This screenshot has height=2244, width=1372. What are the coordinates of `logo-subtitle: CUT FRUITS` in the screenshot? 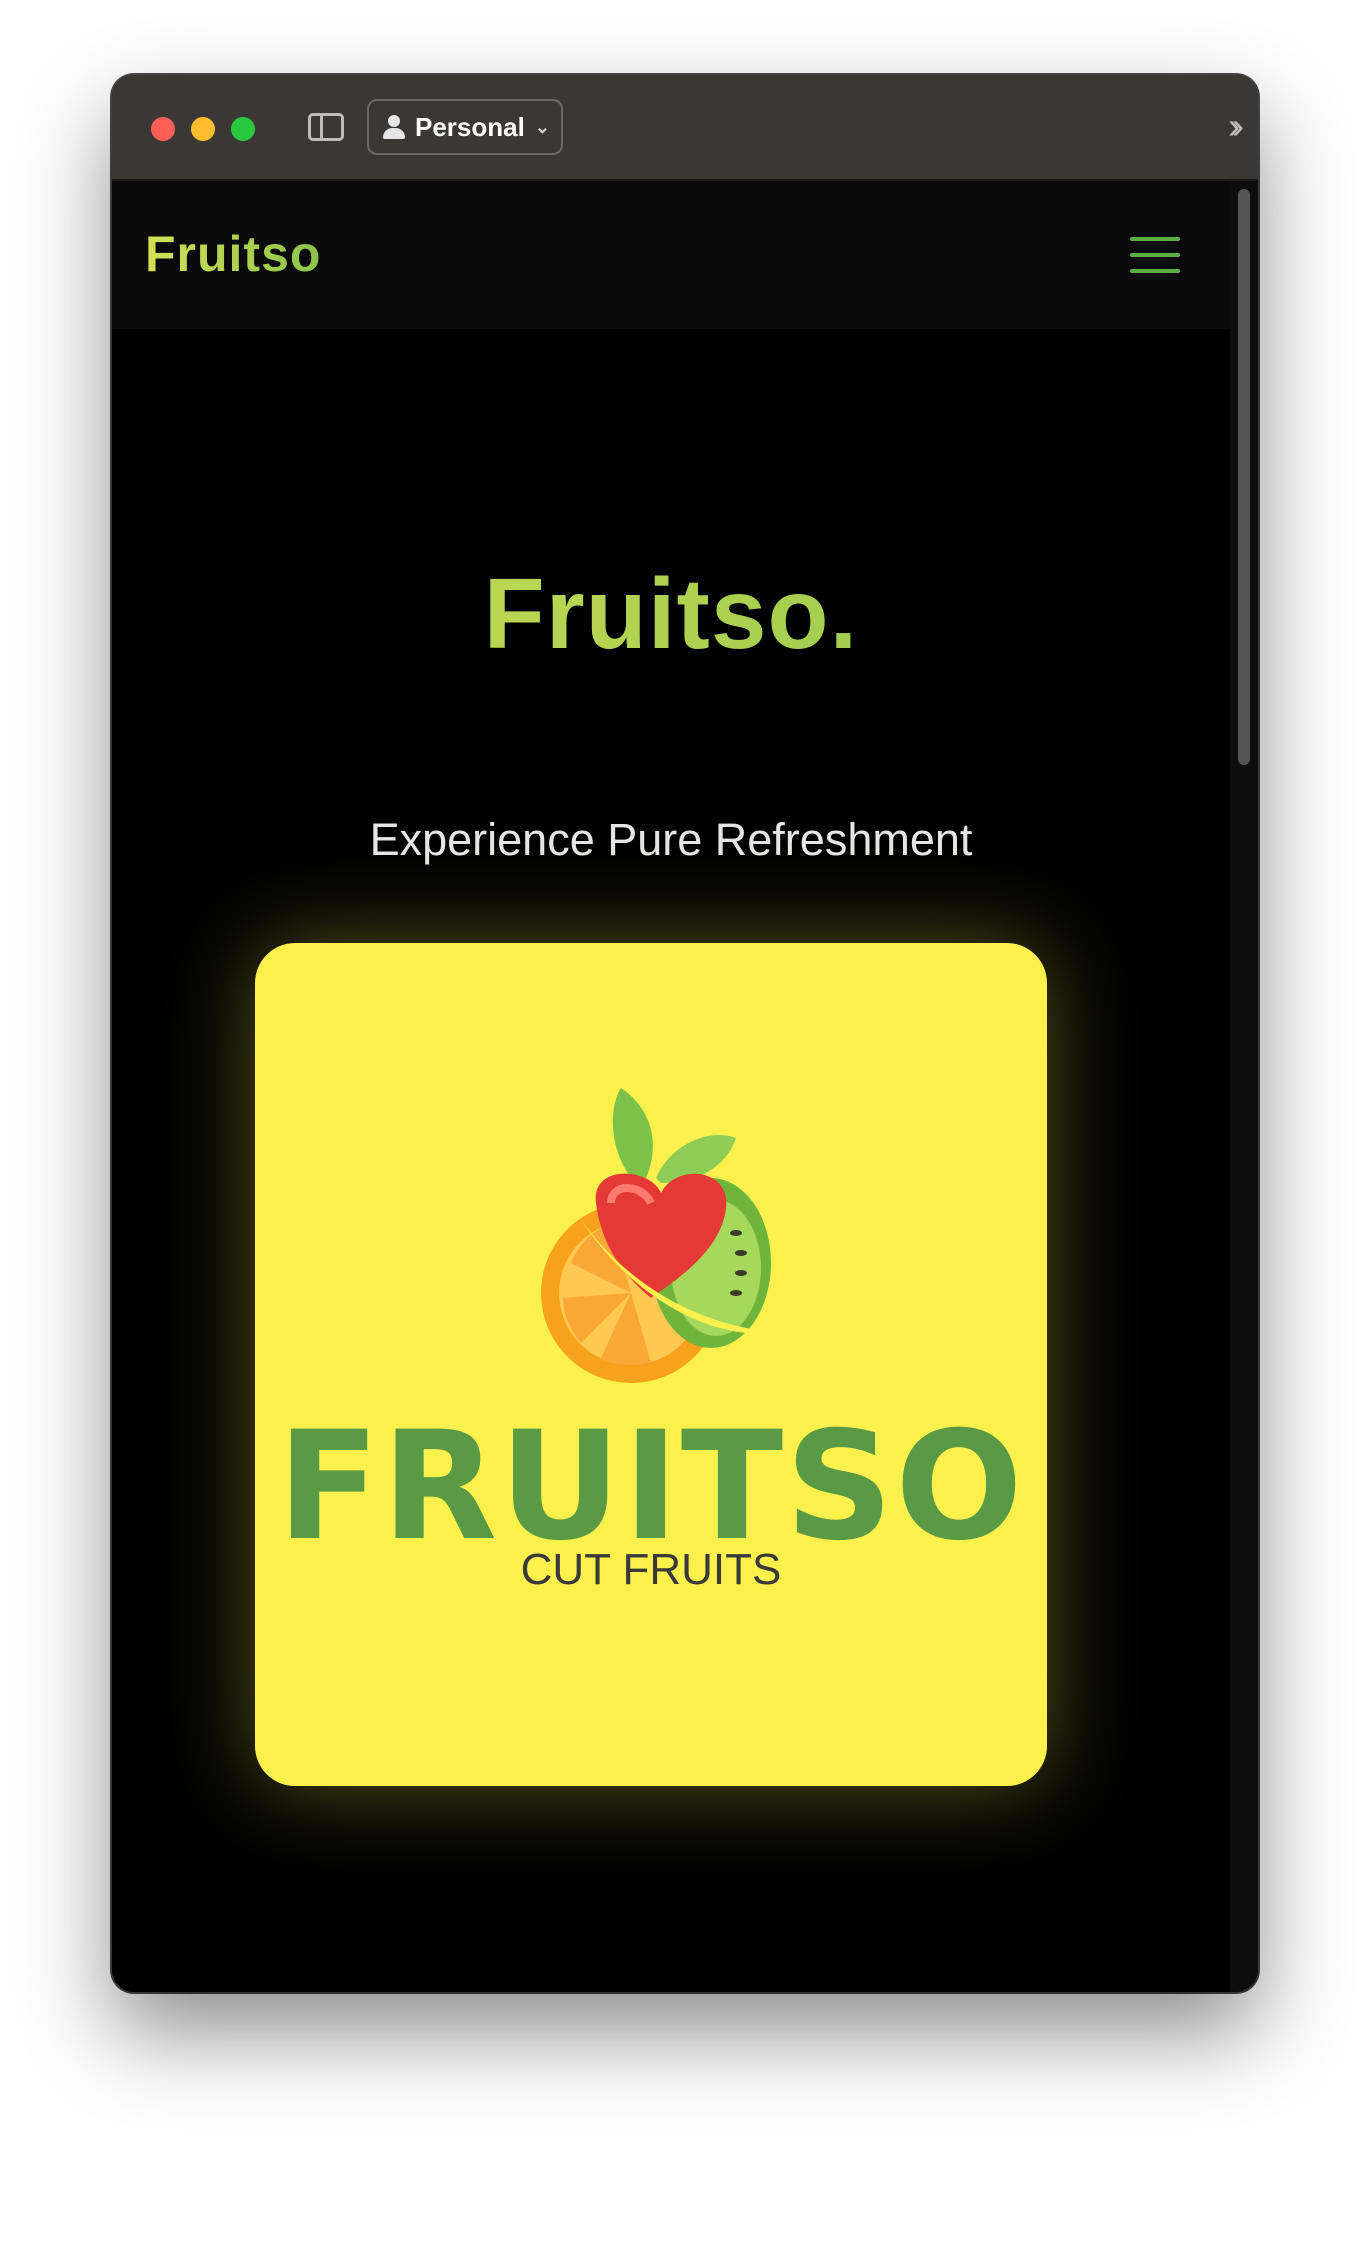 It's located at (651, 1569).